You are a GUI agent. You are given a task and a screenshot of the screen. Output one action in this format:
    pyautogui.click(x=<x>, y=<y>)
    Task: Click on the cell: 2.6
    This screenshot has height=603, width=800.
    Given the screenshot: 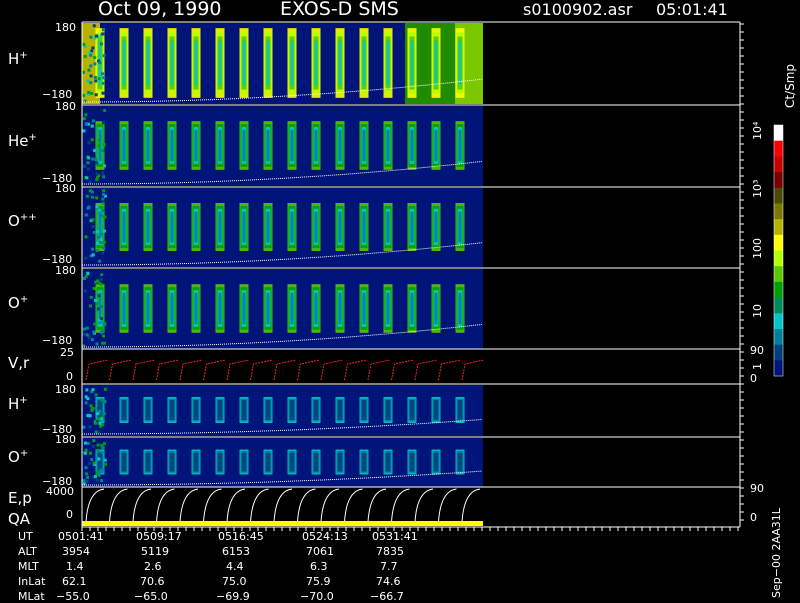 What is the action you would take?
    pyautogui.click(x=153, y=566)
    